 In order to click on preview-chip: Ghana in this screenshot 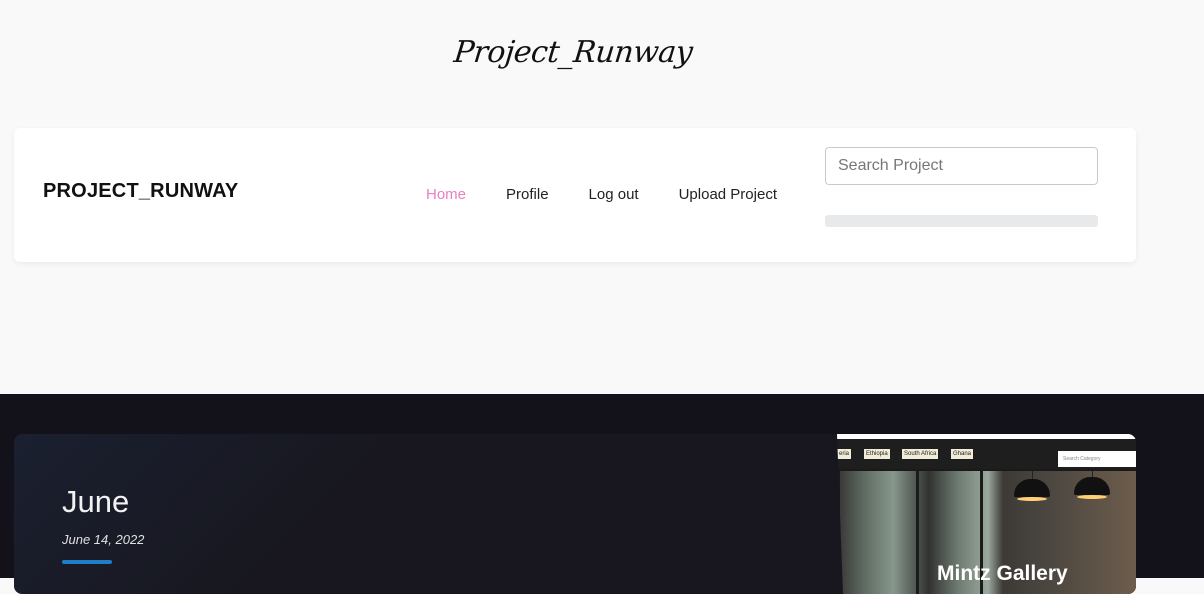, I will do `click(962, 454)`.